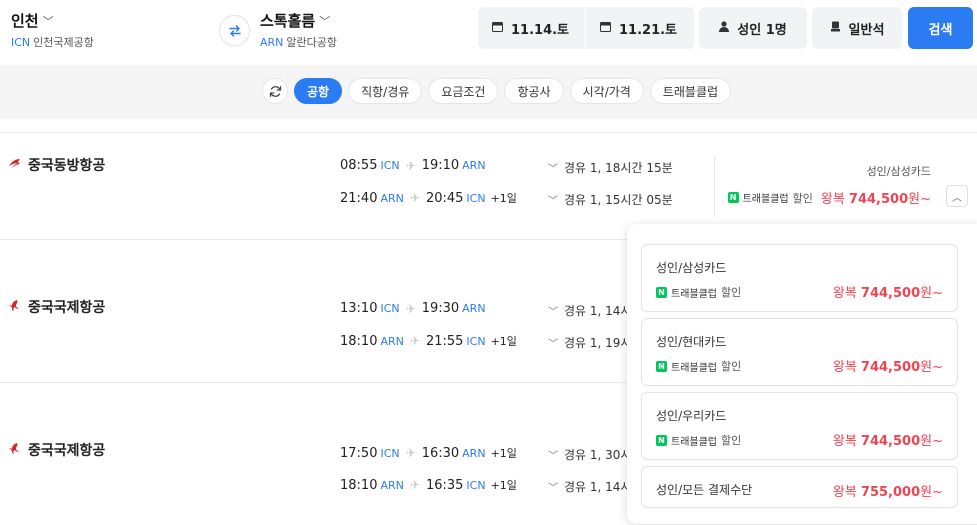  I want to click on cabin-button: 일반석, so click(857, 28).